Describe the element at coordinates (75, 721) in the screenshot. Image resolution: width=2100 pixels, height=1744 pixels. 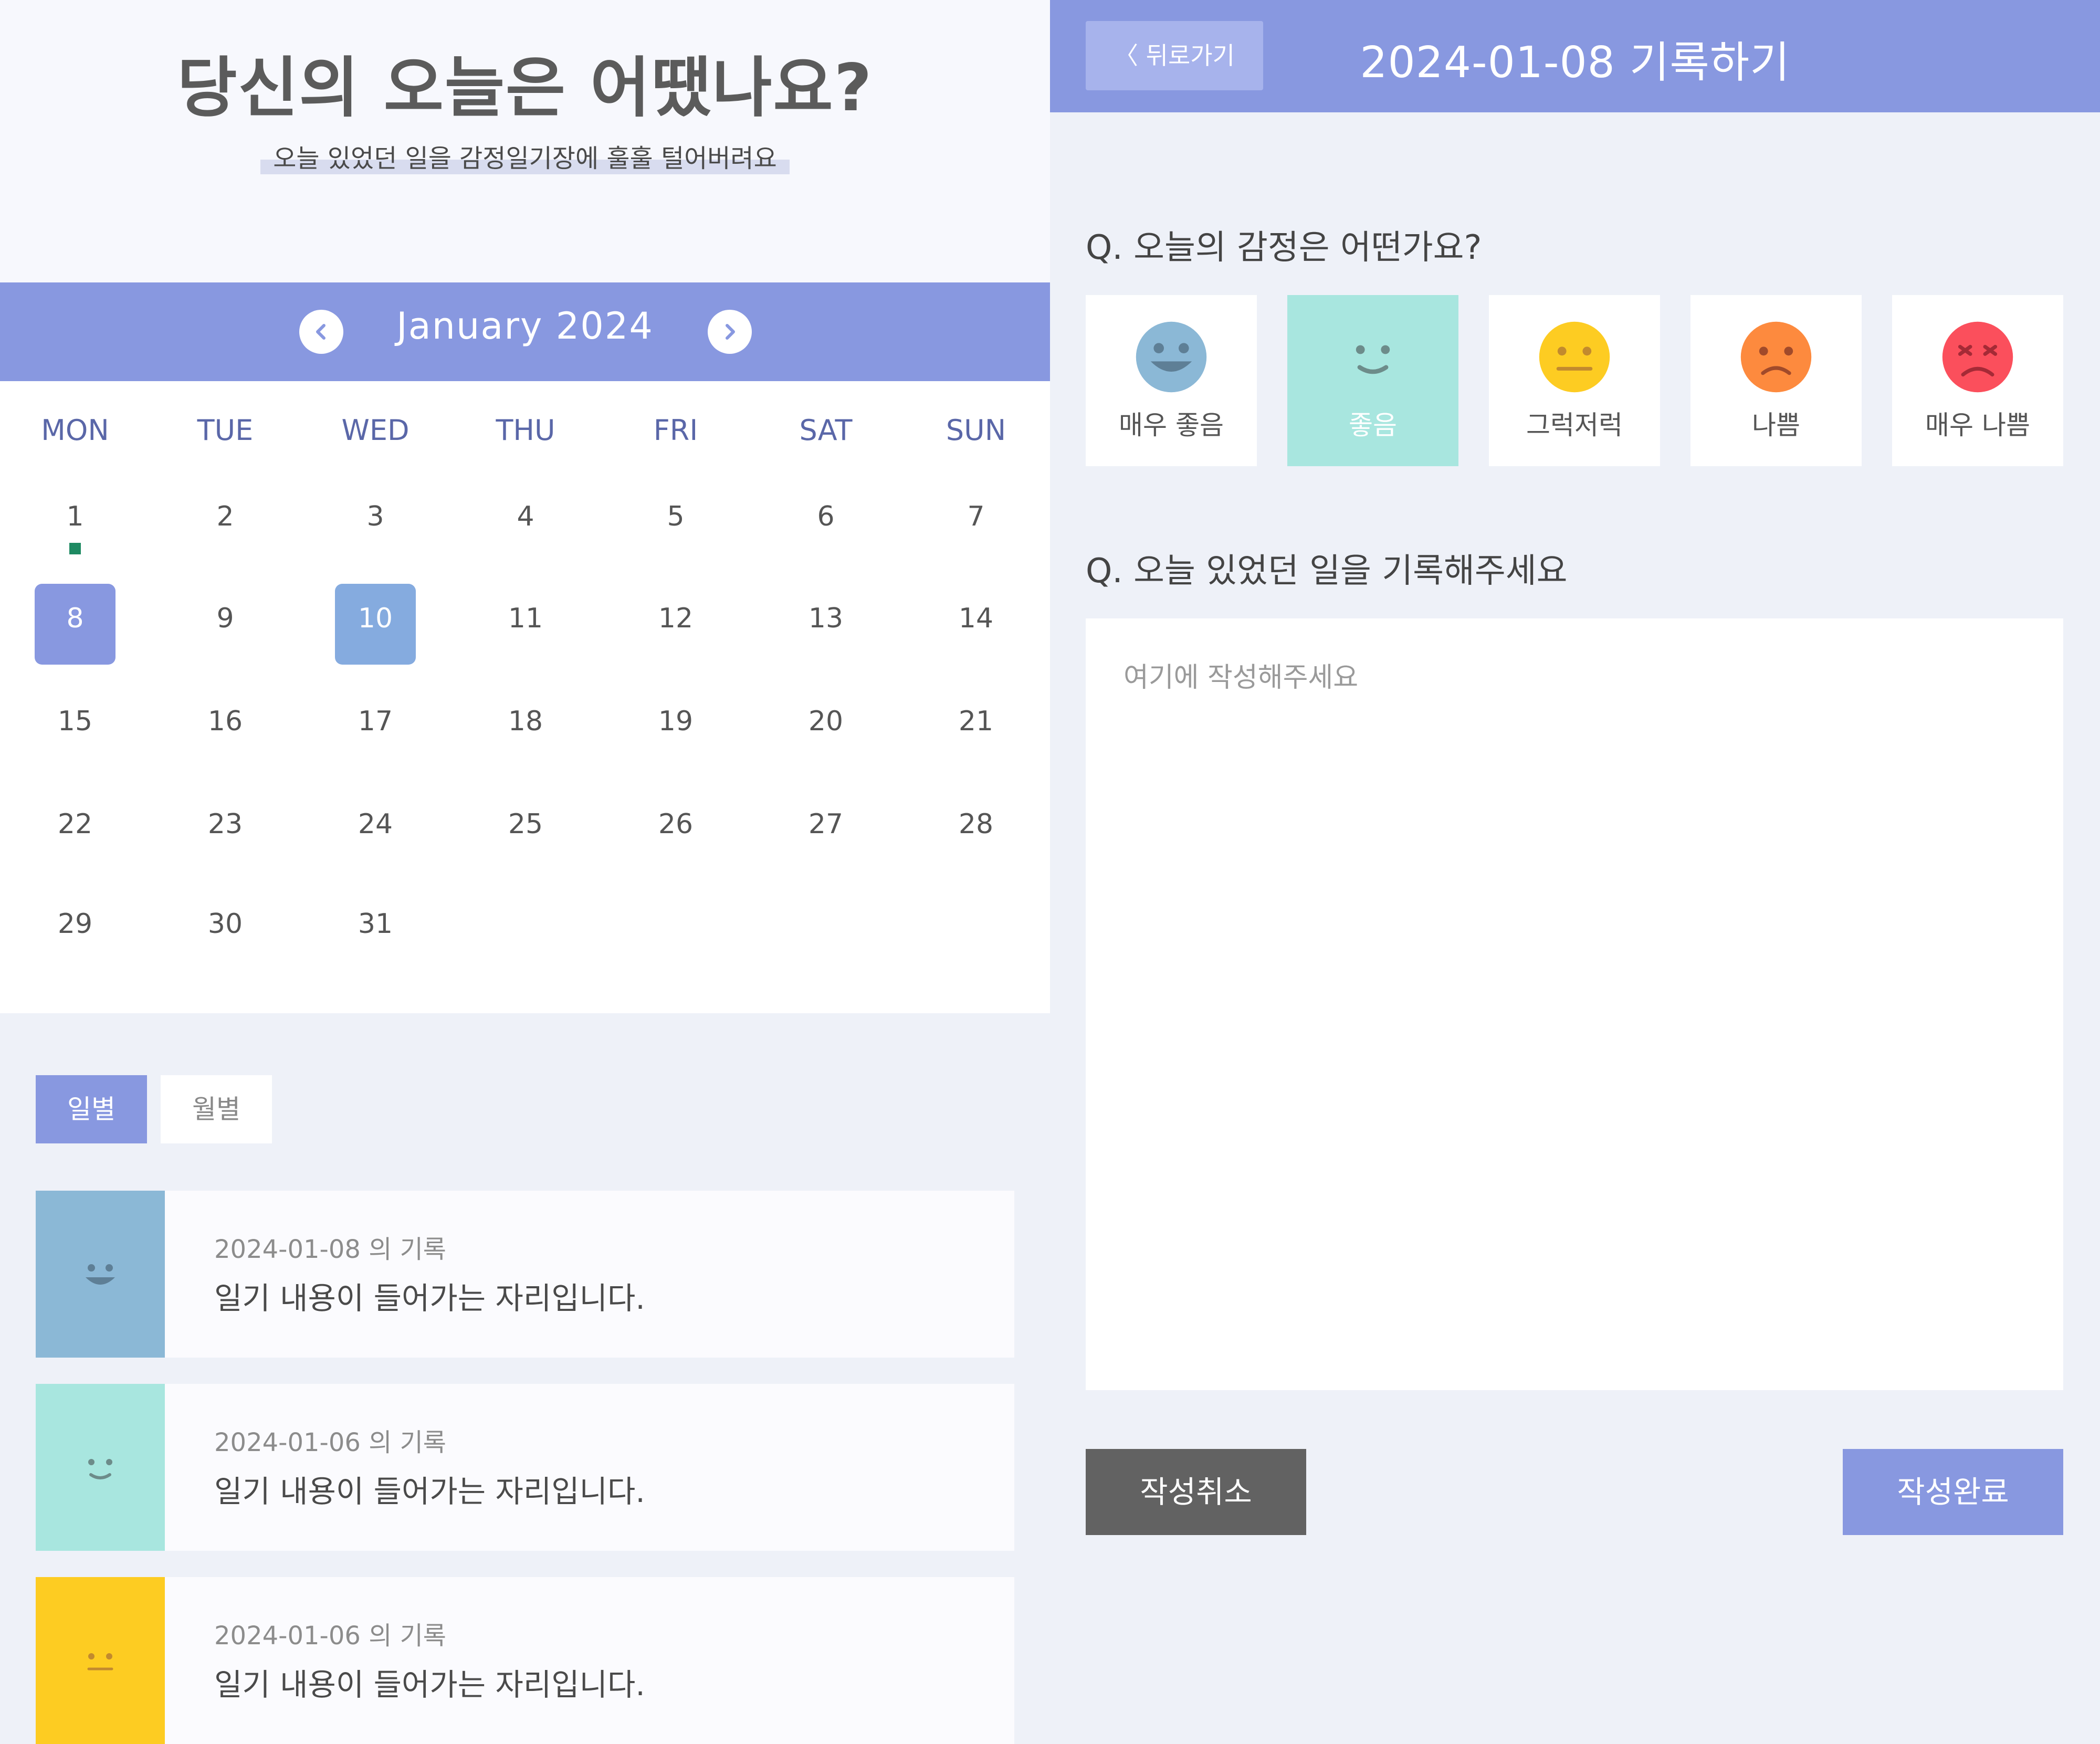
I see `calendar-day-15: 15` at that location.